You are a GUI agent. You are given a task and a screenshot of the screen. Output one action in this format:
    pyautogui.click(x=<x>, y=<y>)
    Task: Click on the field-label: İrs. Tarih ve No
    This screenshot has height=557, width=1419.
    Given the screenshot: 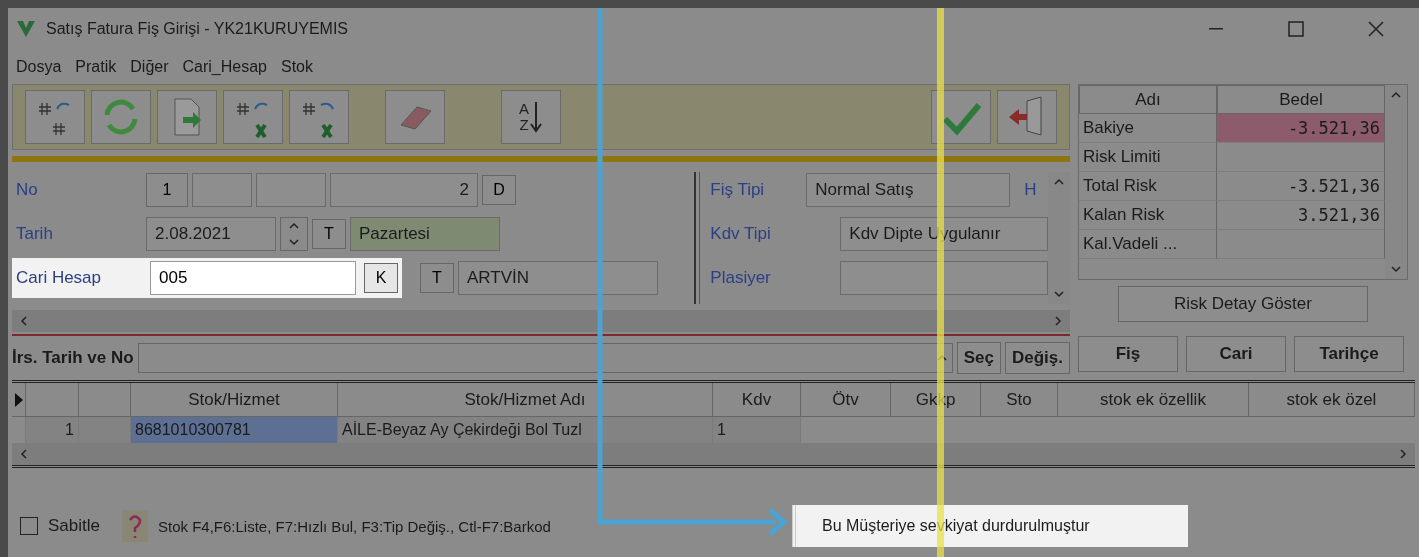 What is the action you would take?
    pyautogui.click(x=73, y=358)
    